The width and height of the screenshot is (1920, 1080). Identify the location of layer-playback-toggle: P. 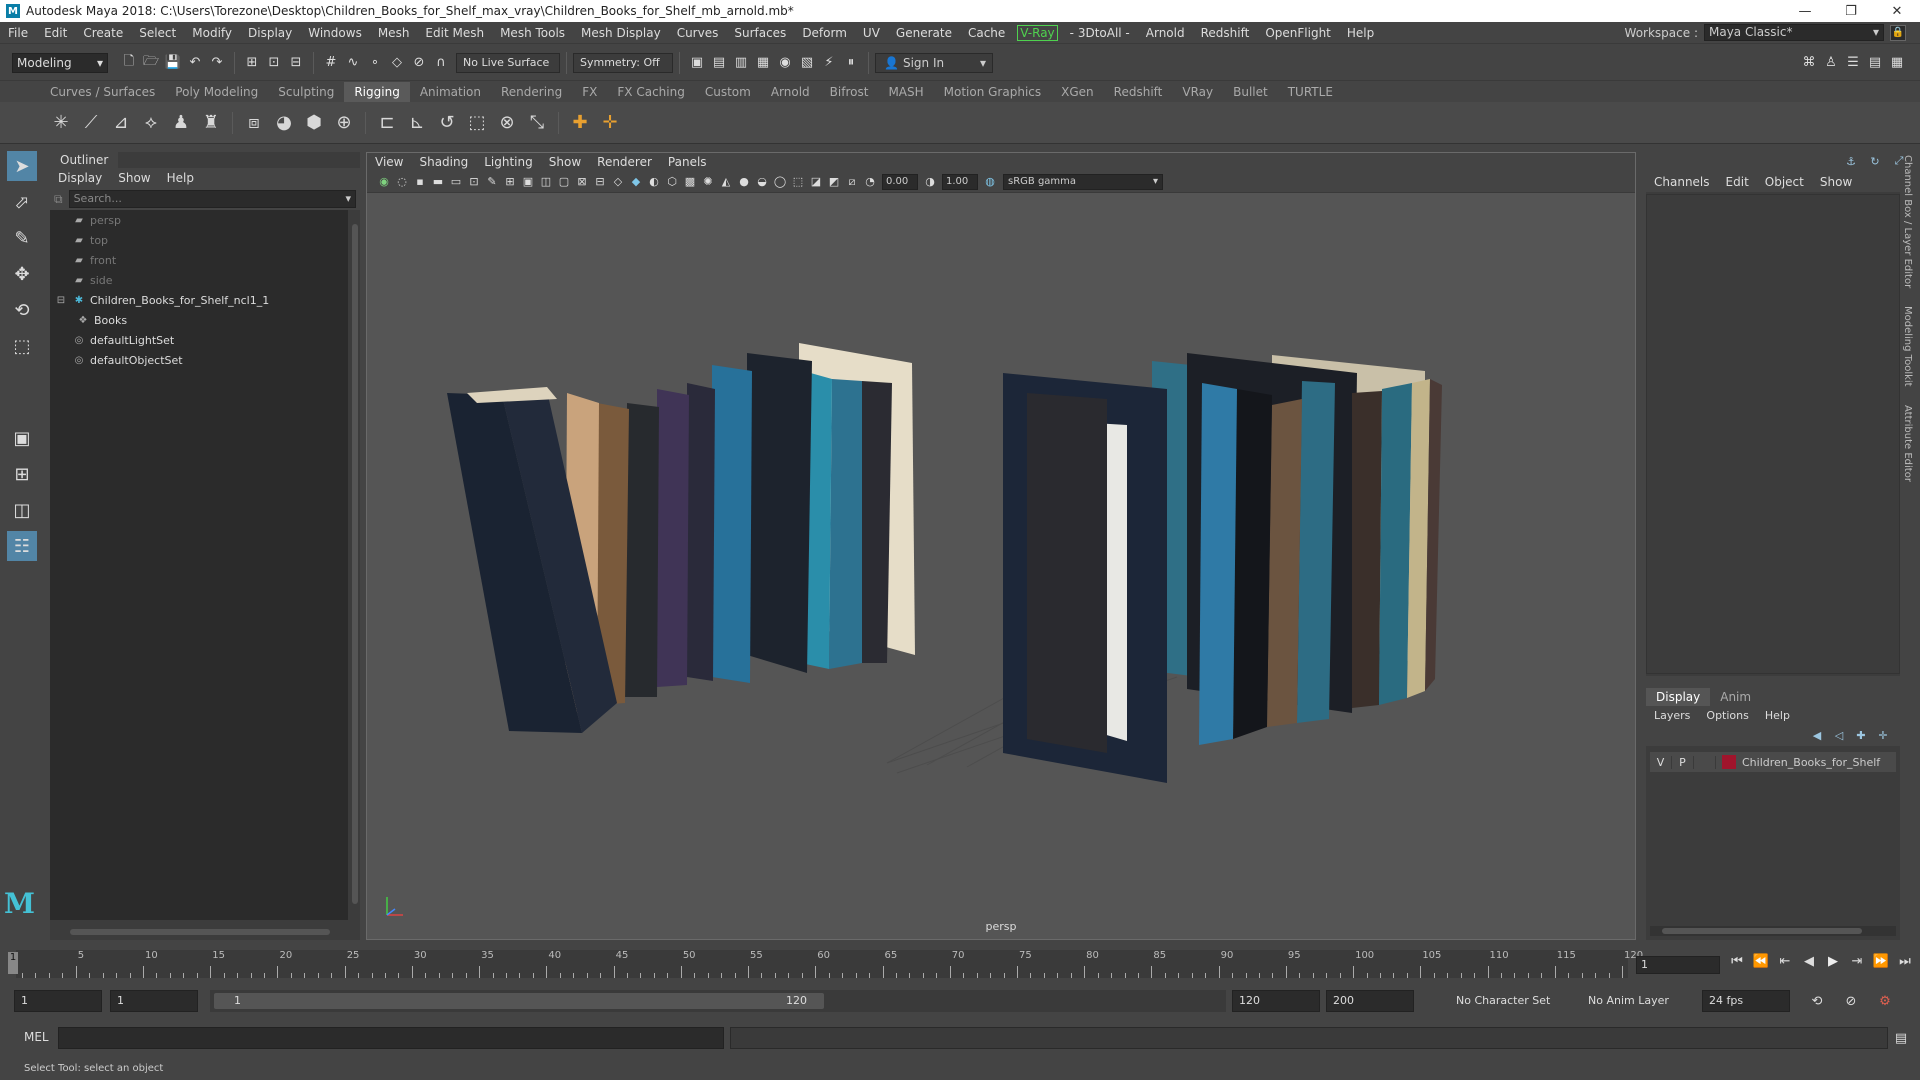
(1683, 762).